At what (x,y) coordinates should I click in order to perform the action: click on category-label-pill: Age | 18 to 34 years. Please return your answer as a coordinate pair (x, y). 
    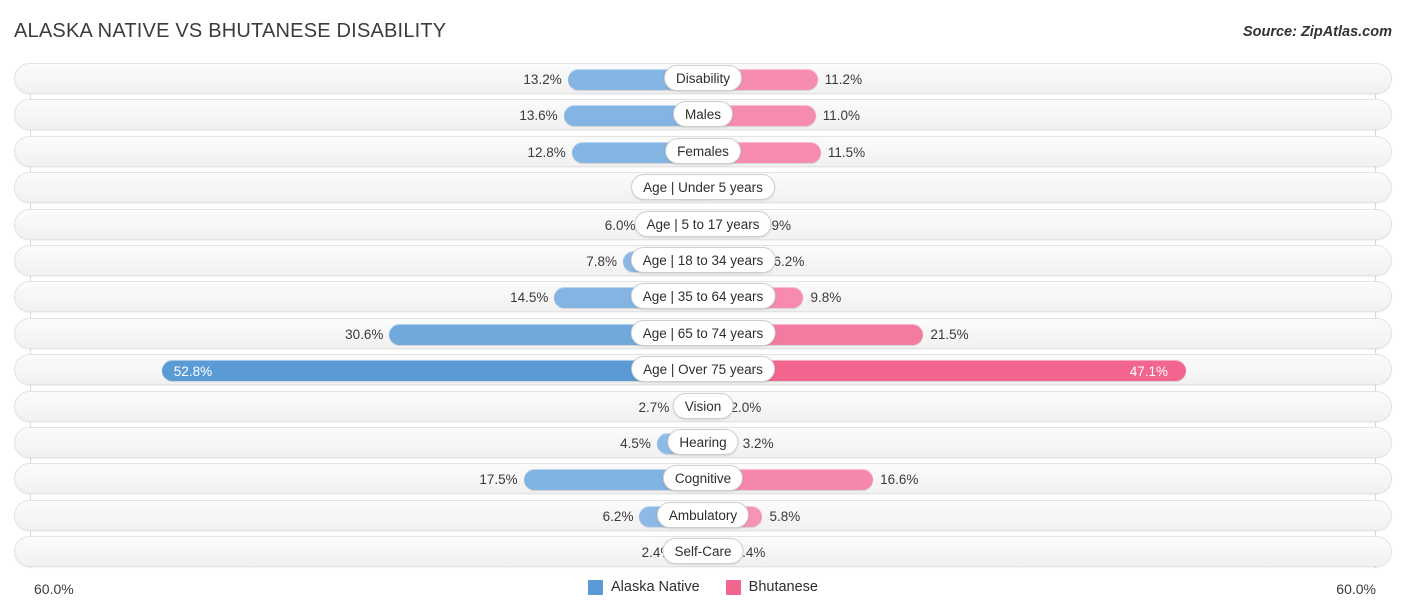
    Looking at the image, I should click on (703, 259).